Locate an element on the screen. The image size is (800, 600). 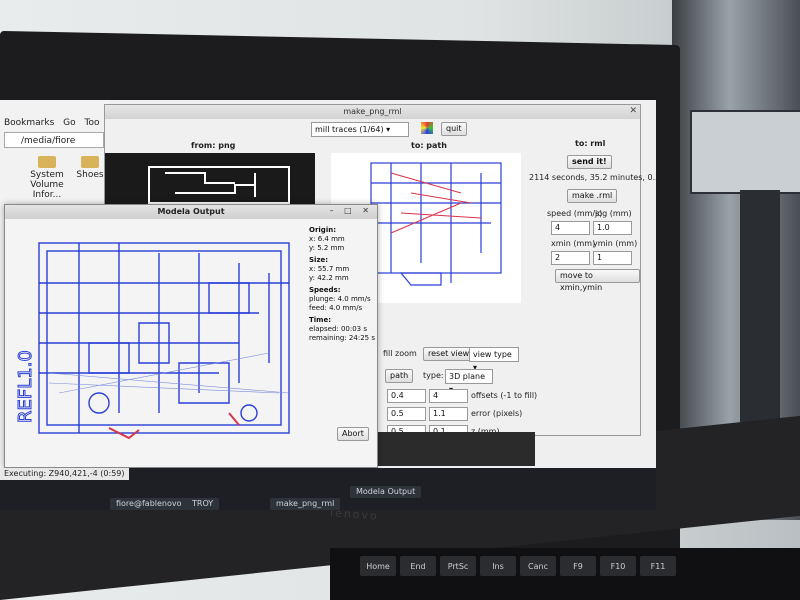
folder-item: Shoes is located at coordinates (90, 168).